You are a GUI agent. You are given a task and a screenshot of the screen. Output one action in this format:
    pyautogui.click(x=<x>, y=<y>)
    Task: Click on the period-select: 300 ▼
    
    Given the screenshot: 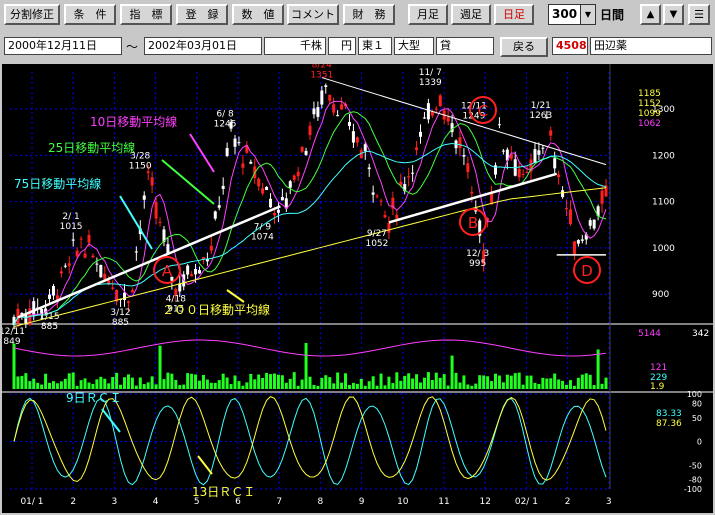 What is the action you would take?
    pyautogui.click(x=572, y=14)
    